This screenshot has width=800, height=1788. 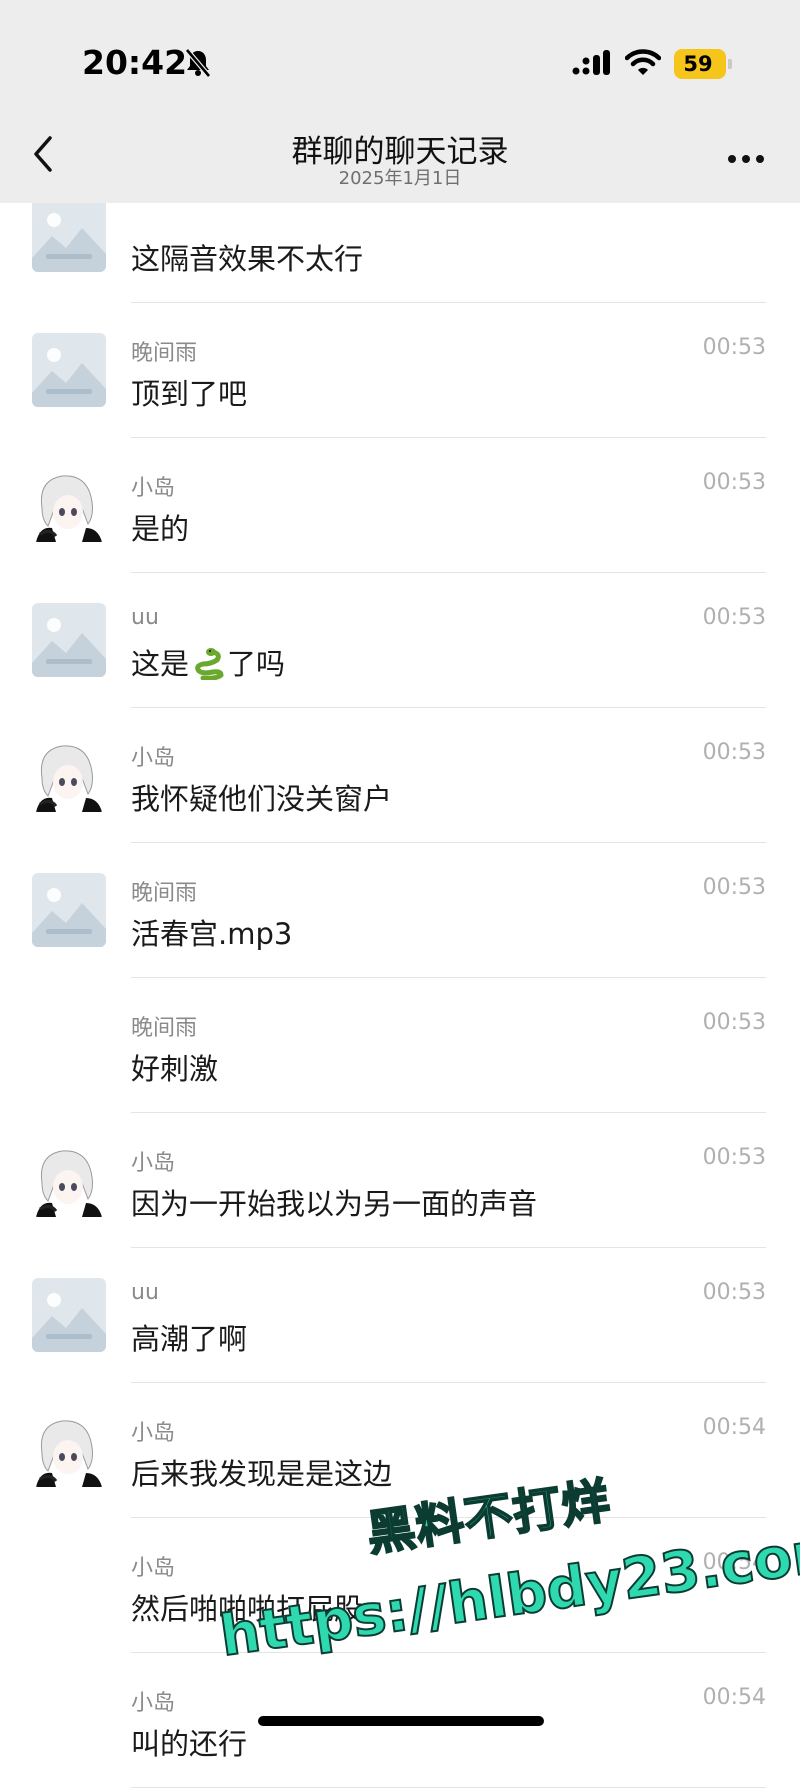 What do you see at coordinates (135, 62) in the screenshot?
I see `status-time: 20:42` at bounding box center [135, 62].